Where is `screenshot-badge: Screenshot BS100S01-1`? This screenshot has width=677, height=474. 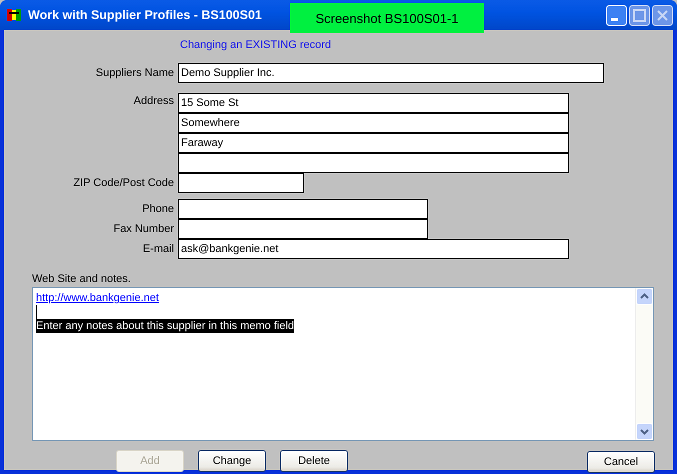 screenshot-badge: Screenshot BS100S01-1 is located at coordinates (387, 18).